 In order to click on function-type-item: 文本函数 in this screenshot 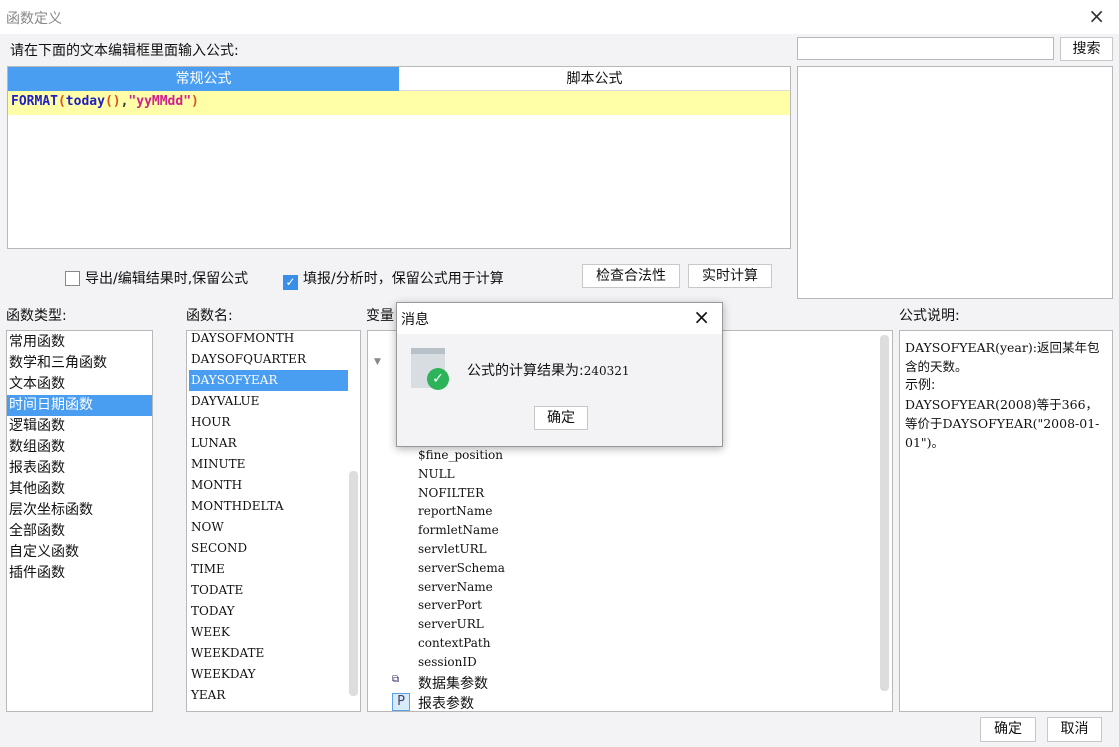, I will do `click(79, 384)`.